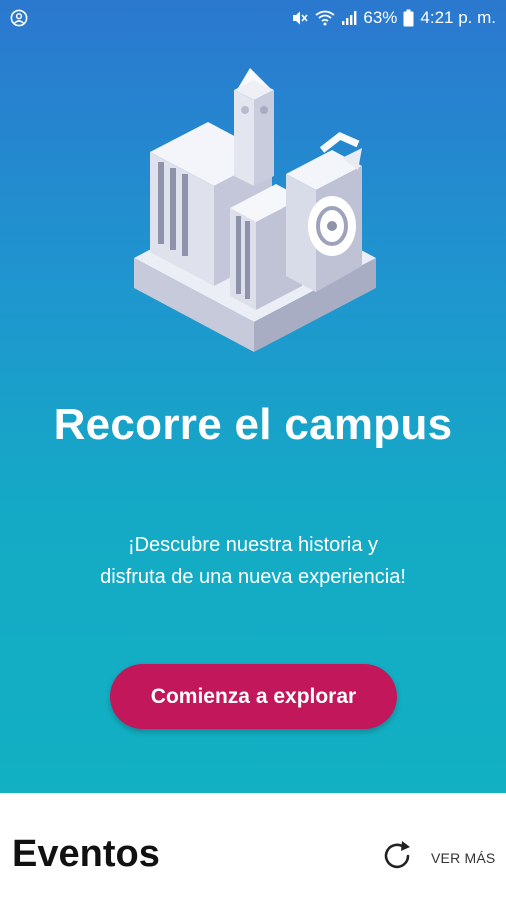  I want to click on mute-icon, so click(300, 18).